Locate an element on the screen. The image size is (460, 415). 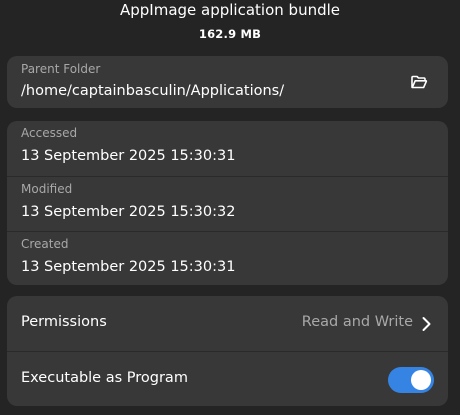
chevron-right-icon is located at coordinates (426, 324).